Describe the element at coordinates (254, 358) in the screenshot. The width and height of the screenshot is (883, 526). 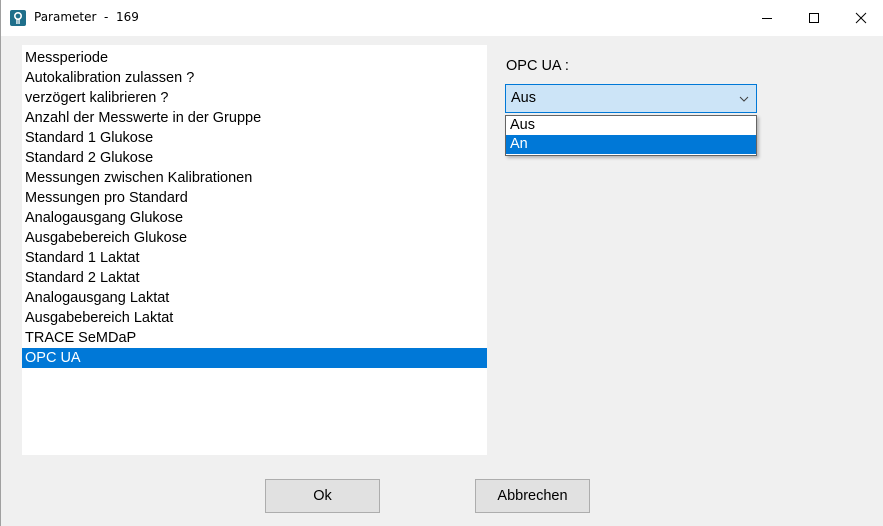
I see `list-item-opc-ua: OPC UA` at that location.